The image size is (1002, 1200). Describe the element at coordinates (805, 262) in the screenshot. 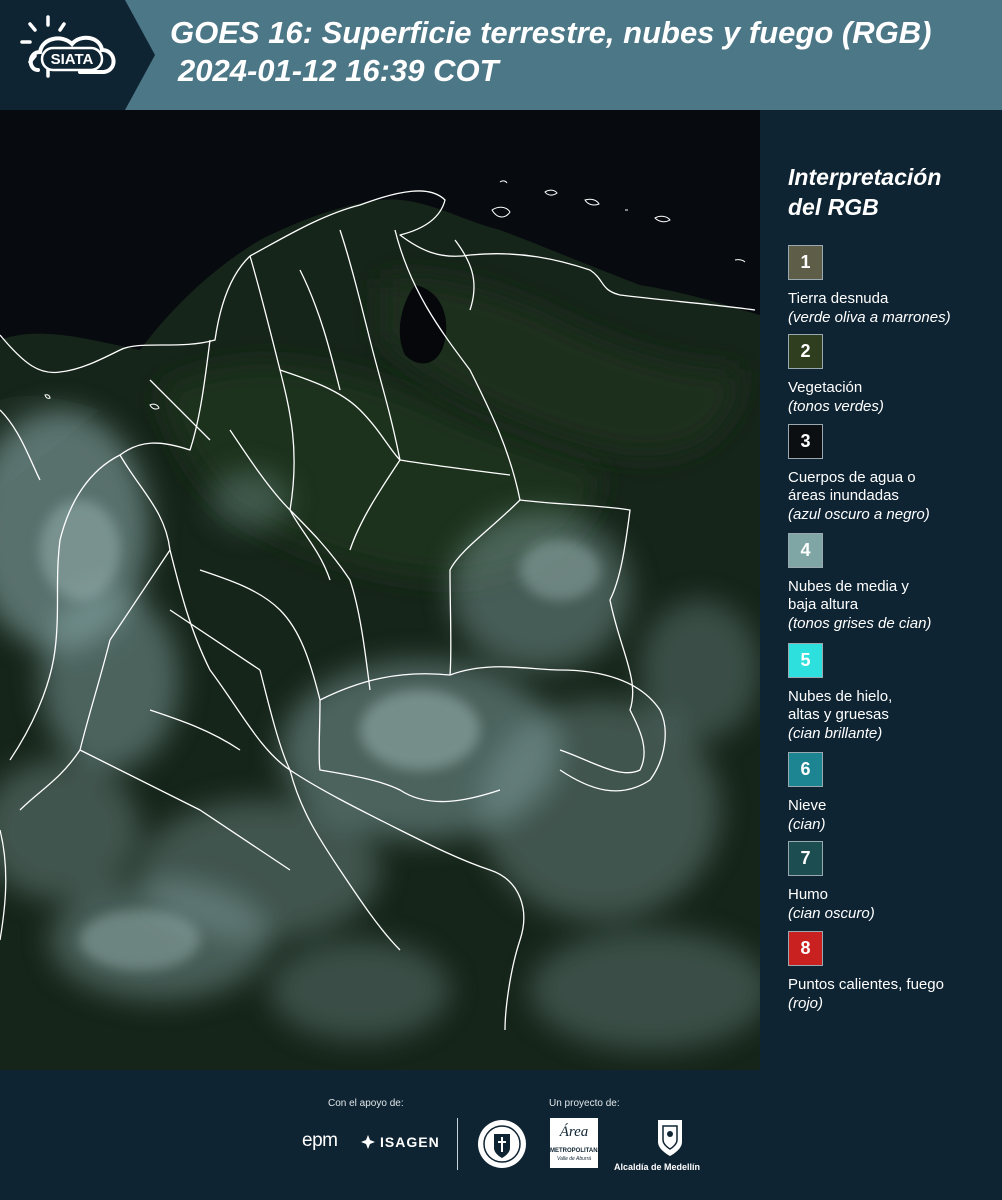

I see `legend-swatch: 1` at that location.